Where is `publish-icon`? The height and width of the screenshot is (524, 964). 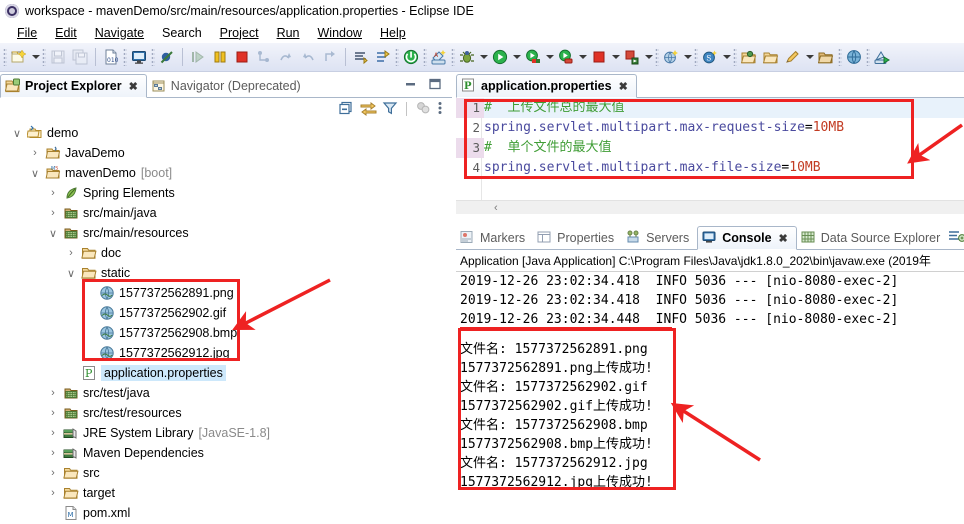 publish-icon is located at coordinates (632, 57).